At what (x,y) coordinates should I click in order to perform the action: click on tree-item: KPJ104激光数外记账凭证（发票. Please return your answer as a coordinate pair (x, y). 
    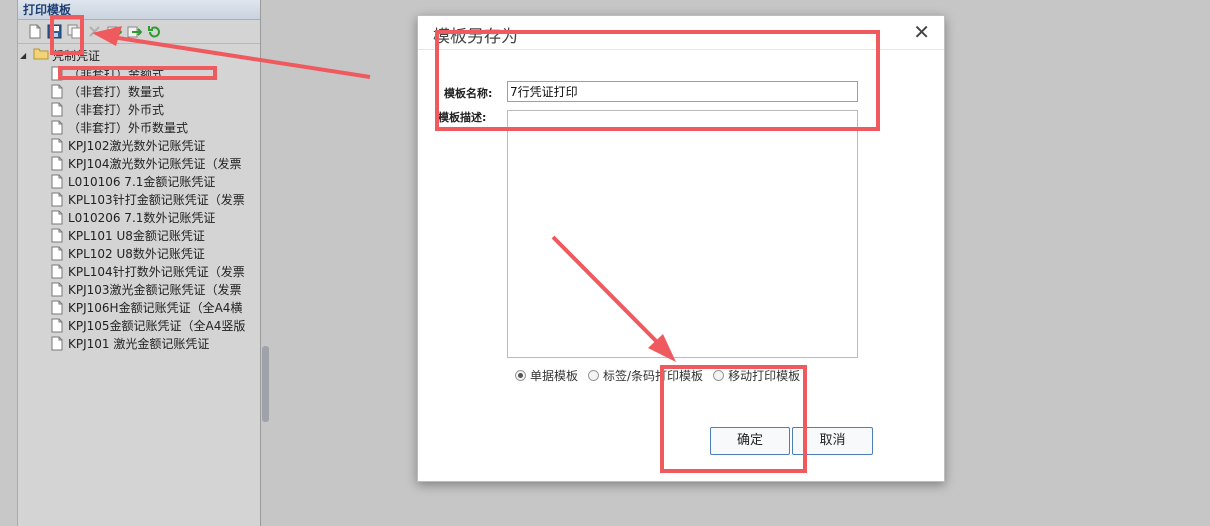
    Looking at the image, I should click on (139, 163).